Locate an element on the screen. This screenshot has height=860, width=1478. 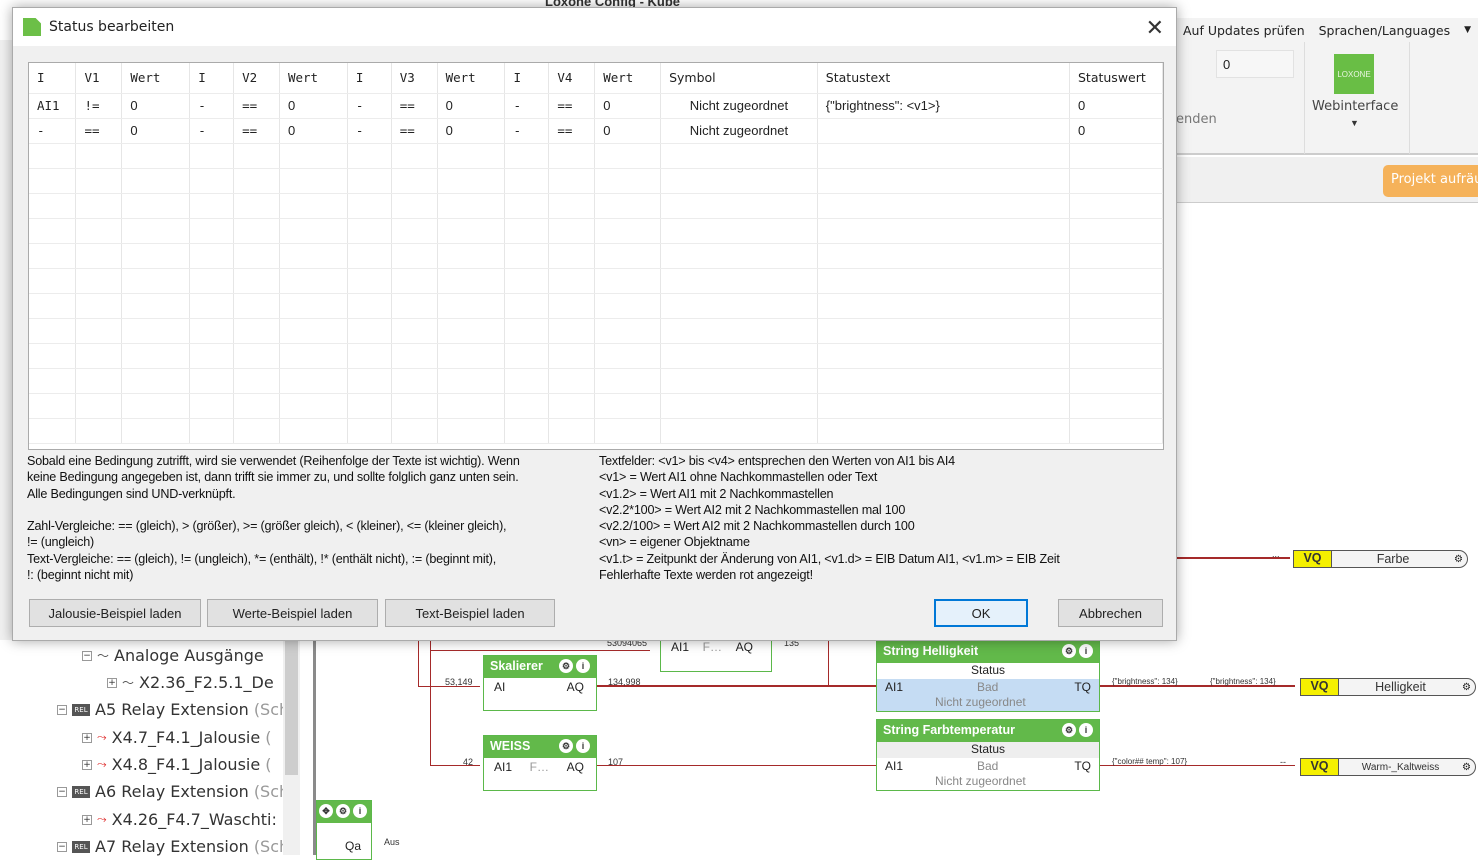
table-cell: != is located at coordinates (99, 106).